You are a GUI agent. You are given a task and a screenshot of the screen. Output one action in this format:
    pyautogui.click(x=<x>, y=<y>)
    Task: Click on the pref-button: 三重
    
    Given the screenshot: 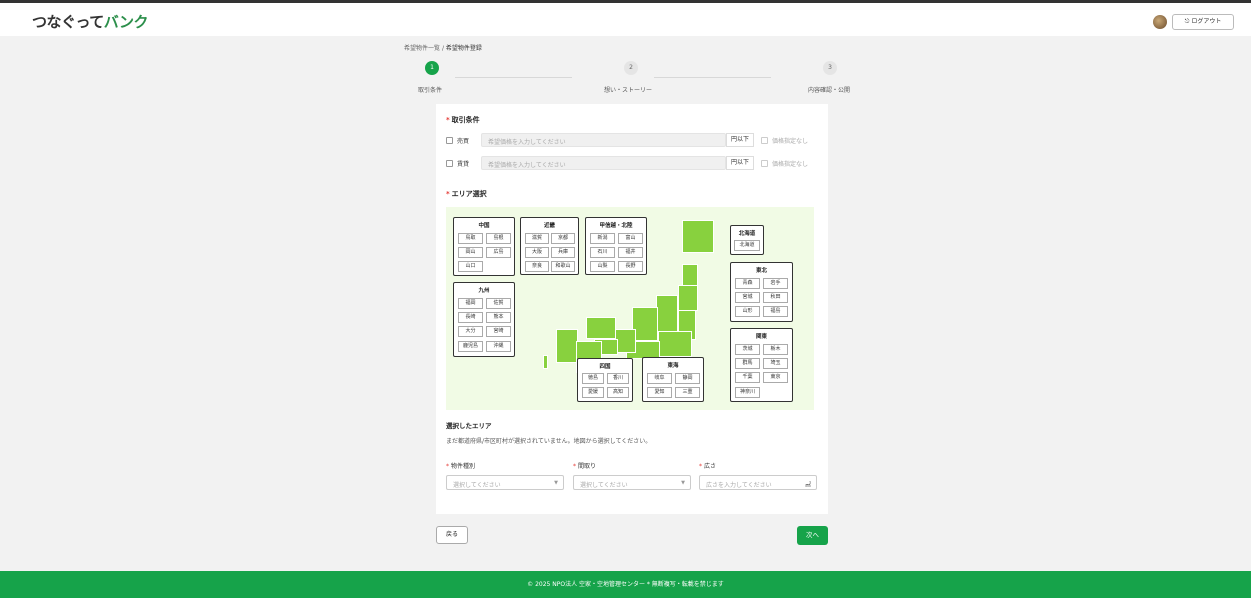 What is the action you would take?
    pyautogui.click(x=687, y=392)
    